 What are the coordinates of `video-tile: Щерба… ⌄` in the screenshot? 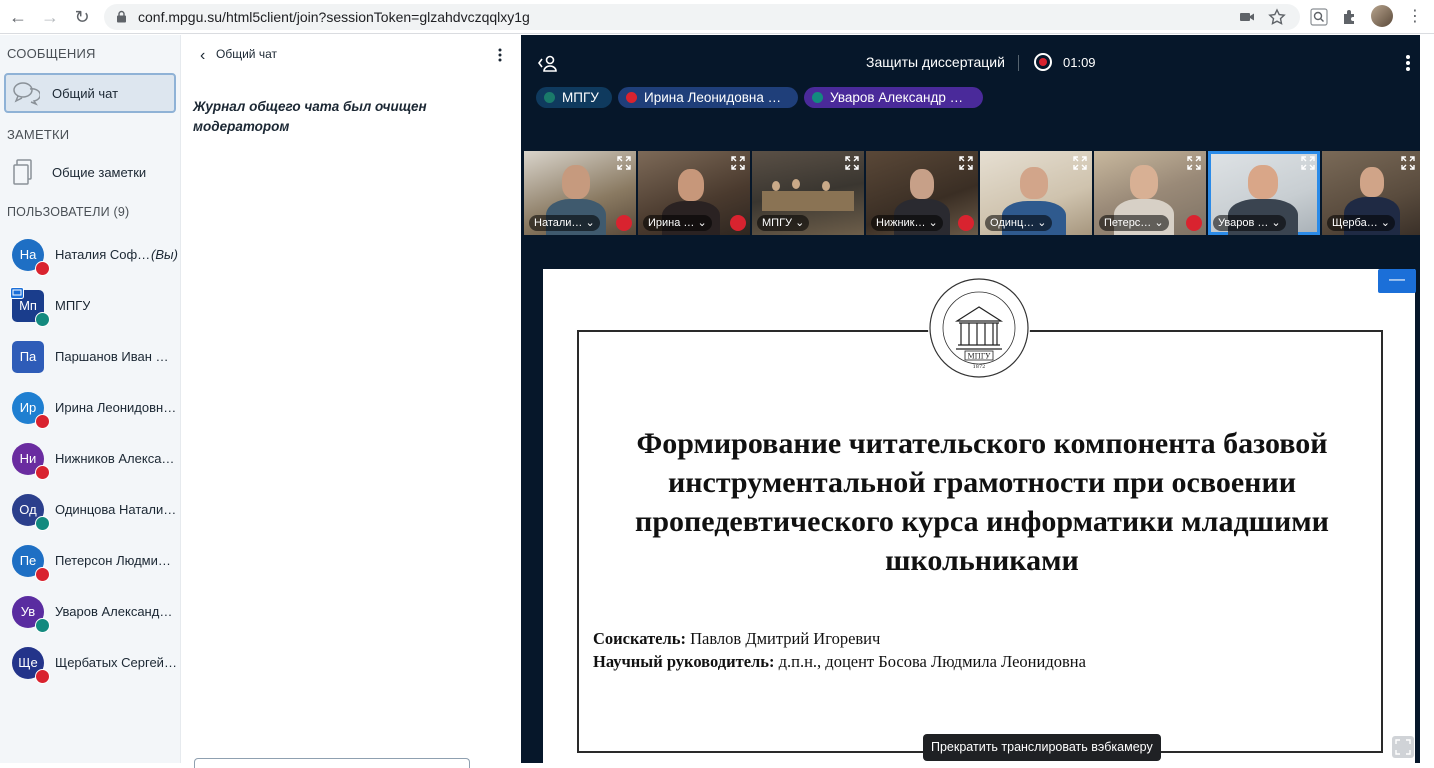 It's located at (1371, 193).